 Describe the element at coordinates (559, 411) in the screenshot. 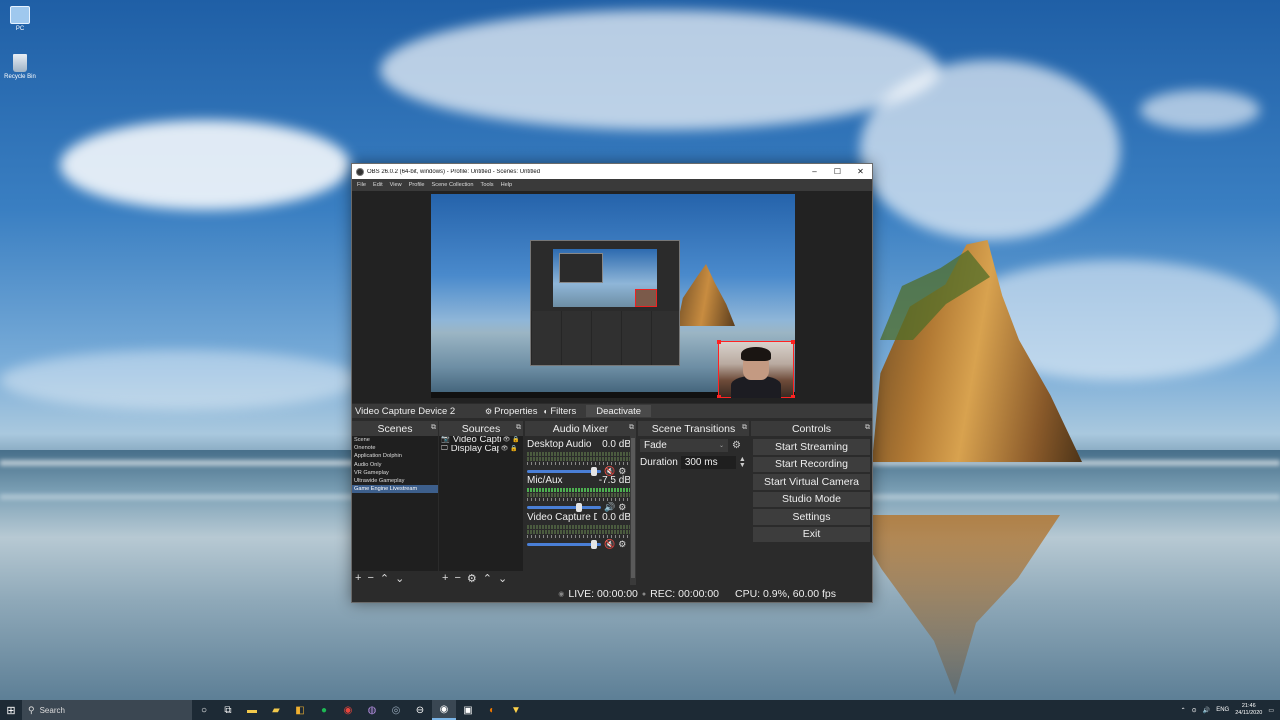

I see `filters-button: ◐ Filters` at that location.